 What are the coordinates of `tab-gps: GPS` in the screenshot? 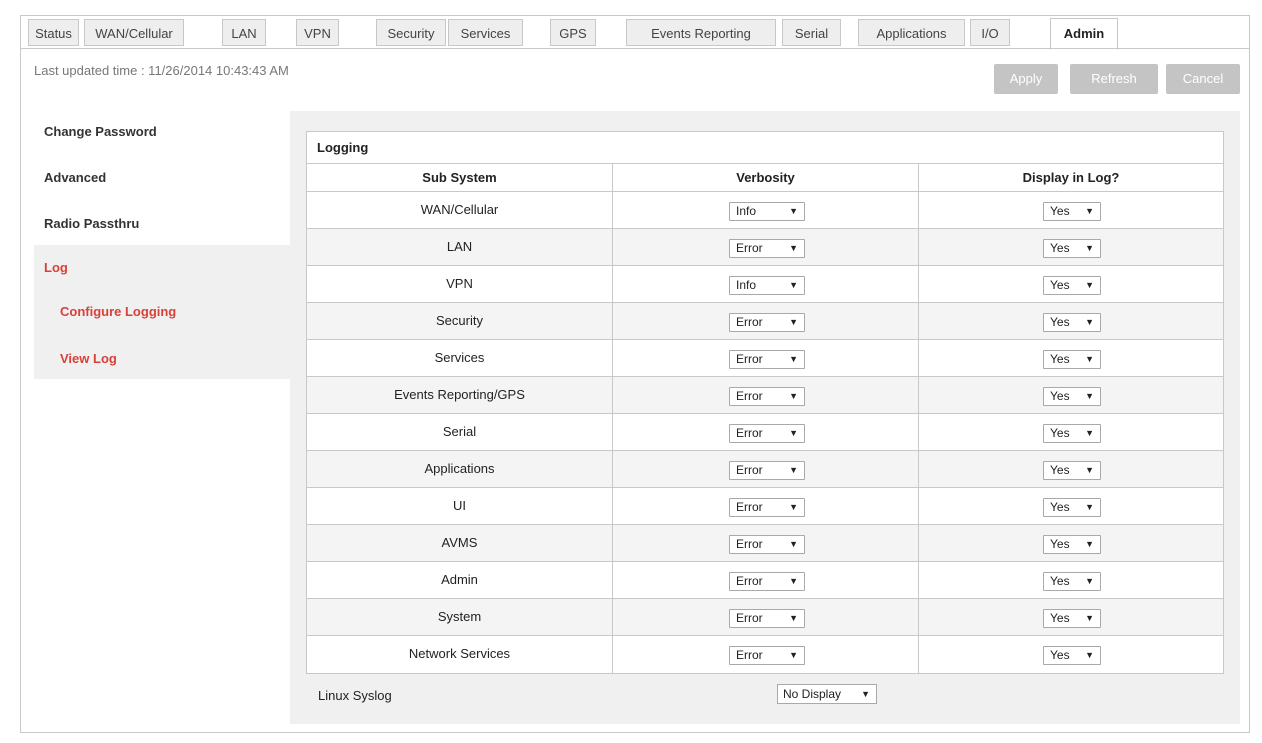 It's located at (573, 32).